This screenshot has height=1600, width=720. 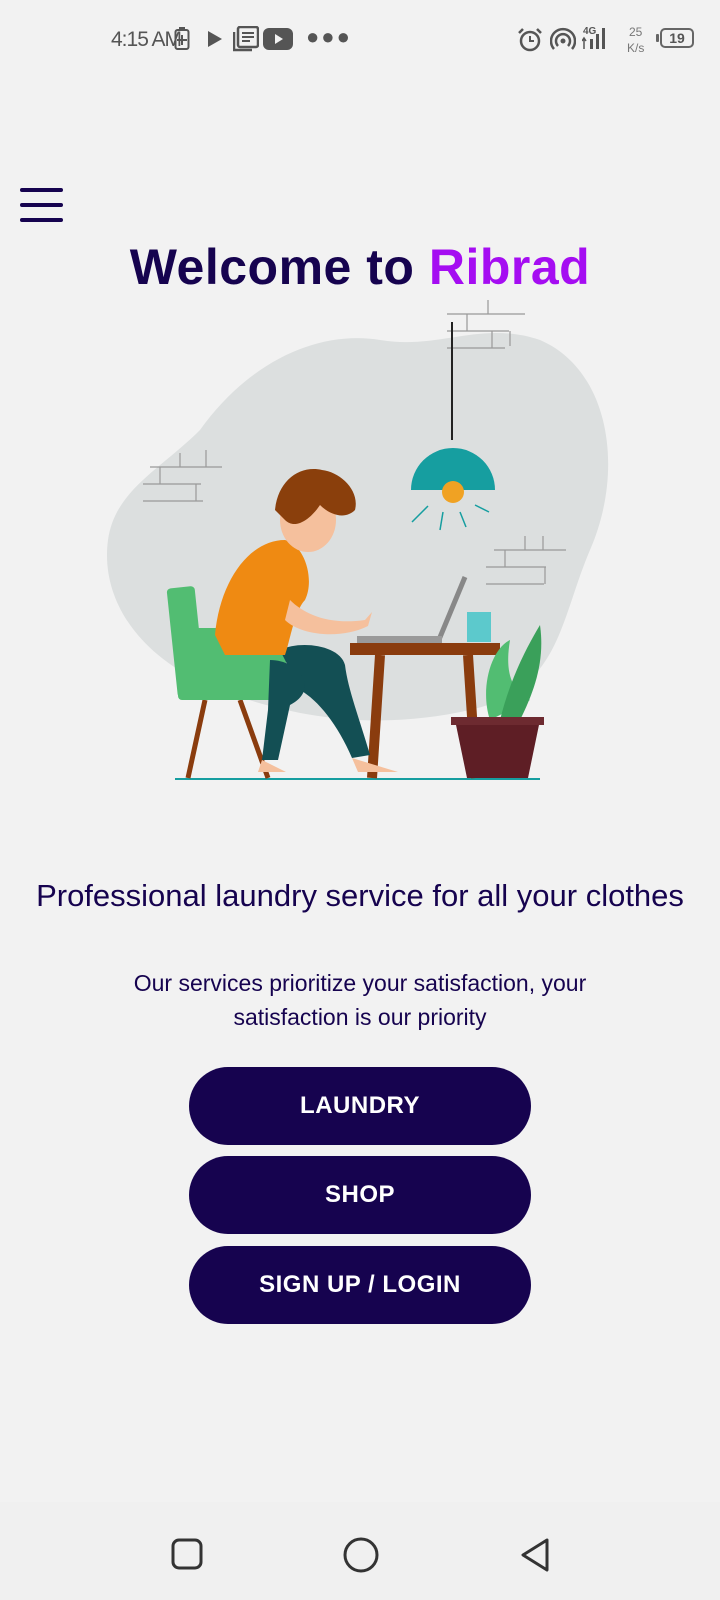 What do you see at coordinates (360, 40) in the screenshot?
I see `status-bar: 4:15 AM ●●● 4G 25 K/s 19` at bounding box center [360, 40].